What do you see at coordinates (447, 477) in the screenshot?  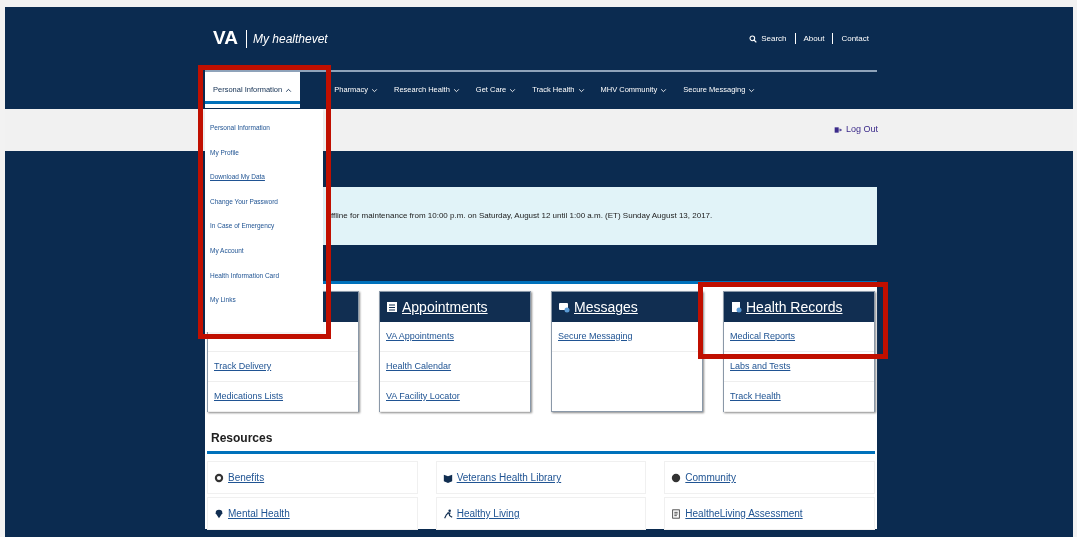 I see `book-icon` at bounding box center [447, 477].